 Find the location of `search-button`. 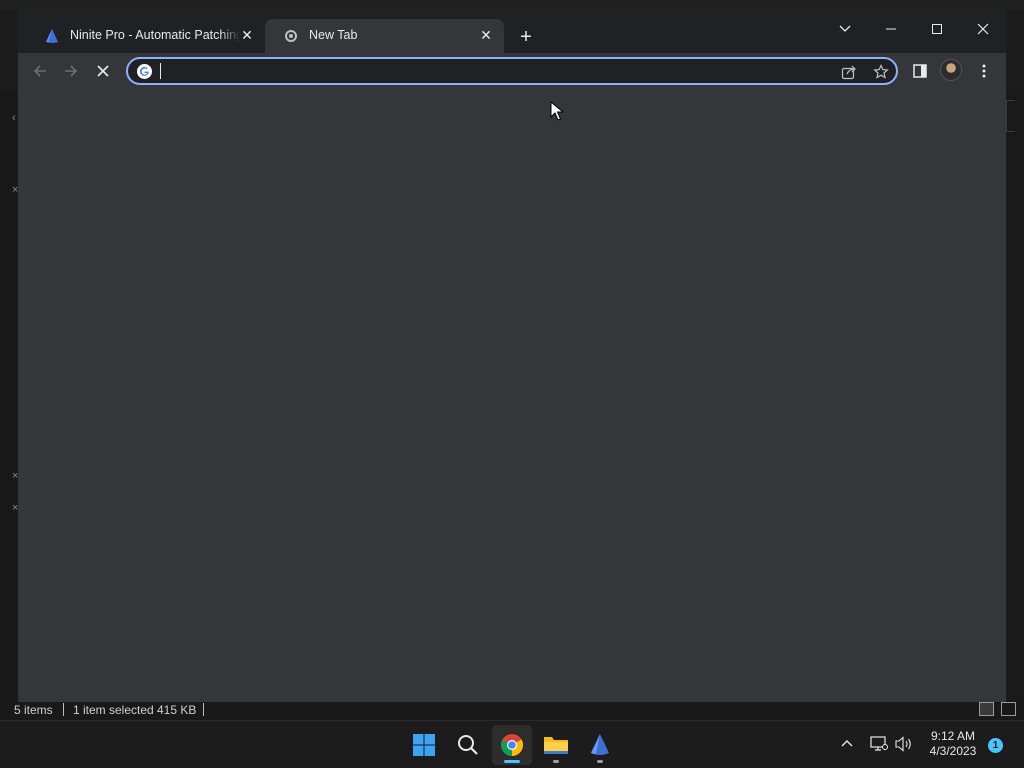

search-button is located at coordinates (468, 745).